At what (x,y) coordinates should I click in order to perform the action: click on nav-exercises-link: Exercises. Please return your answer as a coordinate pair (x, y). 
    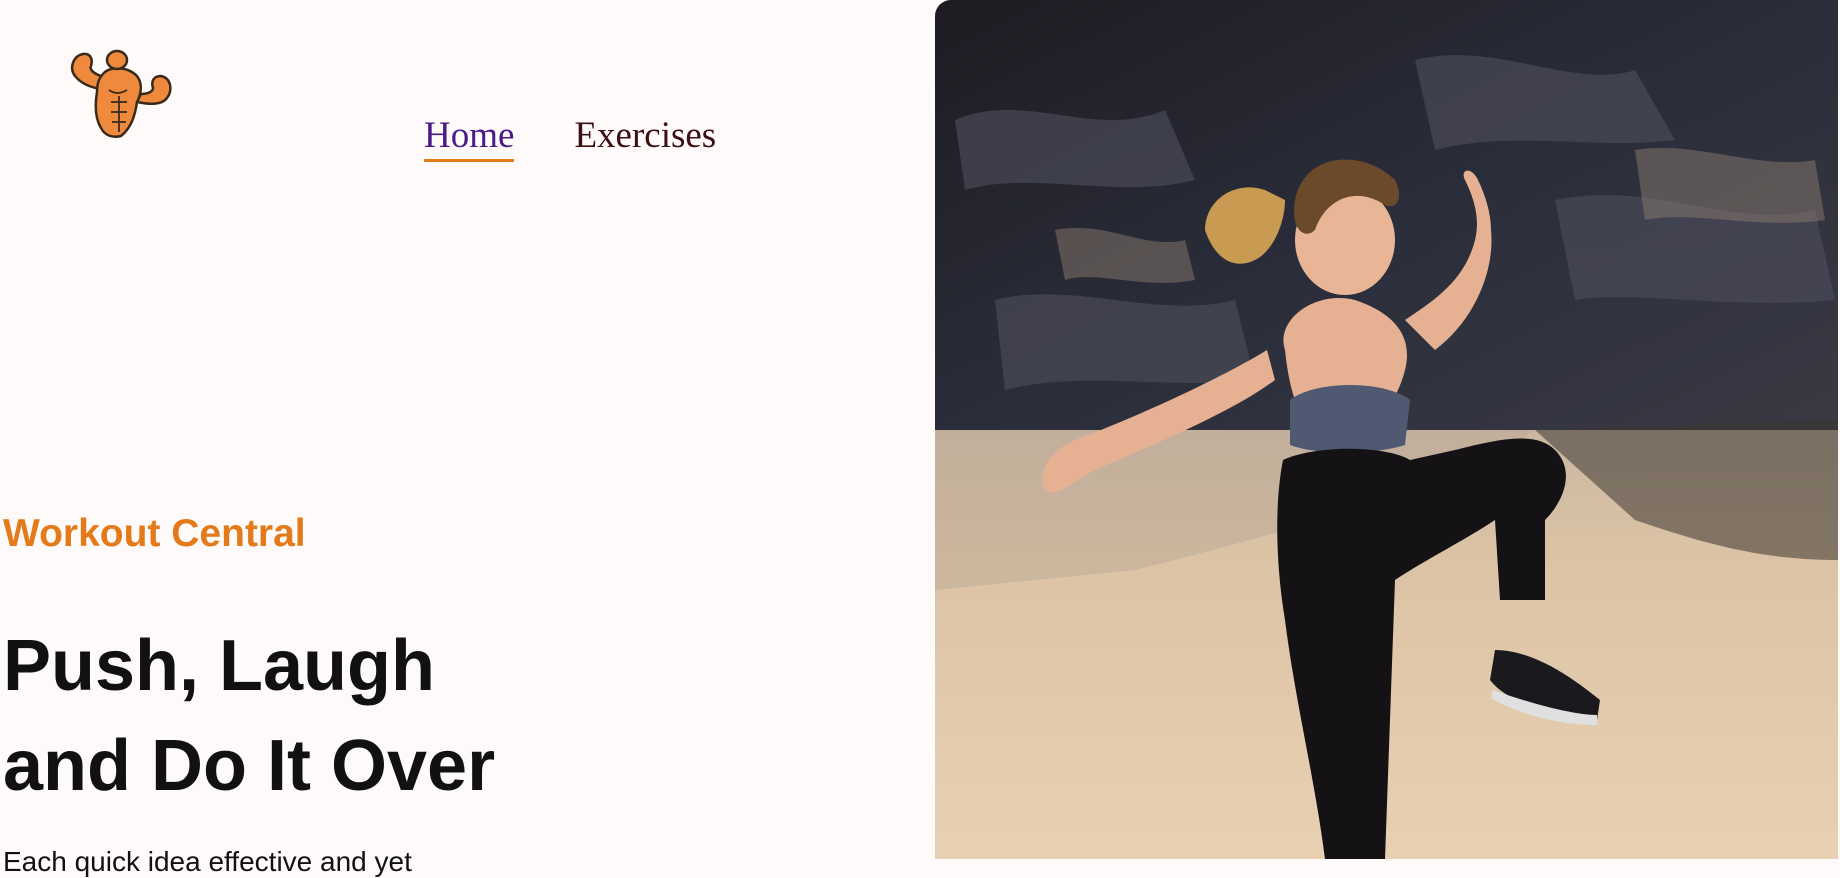
    Looking at the image, I should click on (645, 138).